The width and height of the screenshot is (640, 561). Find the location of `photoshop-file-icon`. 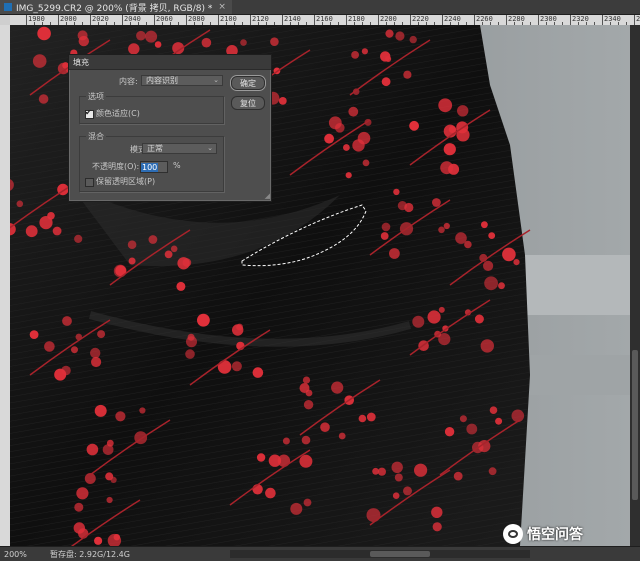

photoshop-file-icon is located at coordinates (8, 7).